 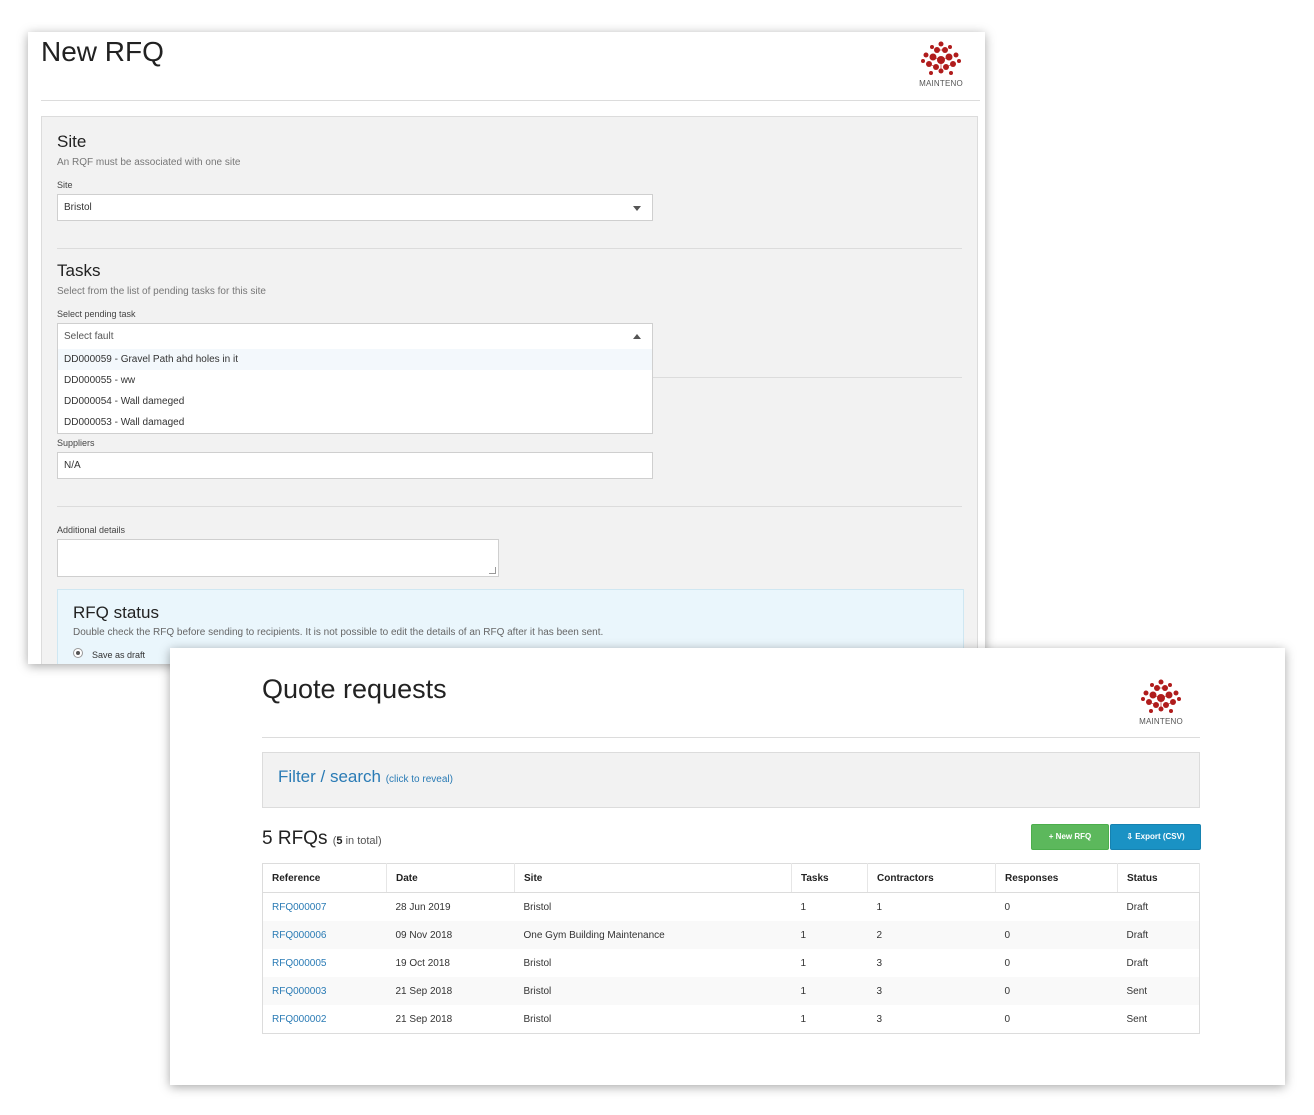 I want to click on rfq-date: 09 Nov 2018, so click(x=450, y=935).